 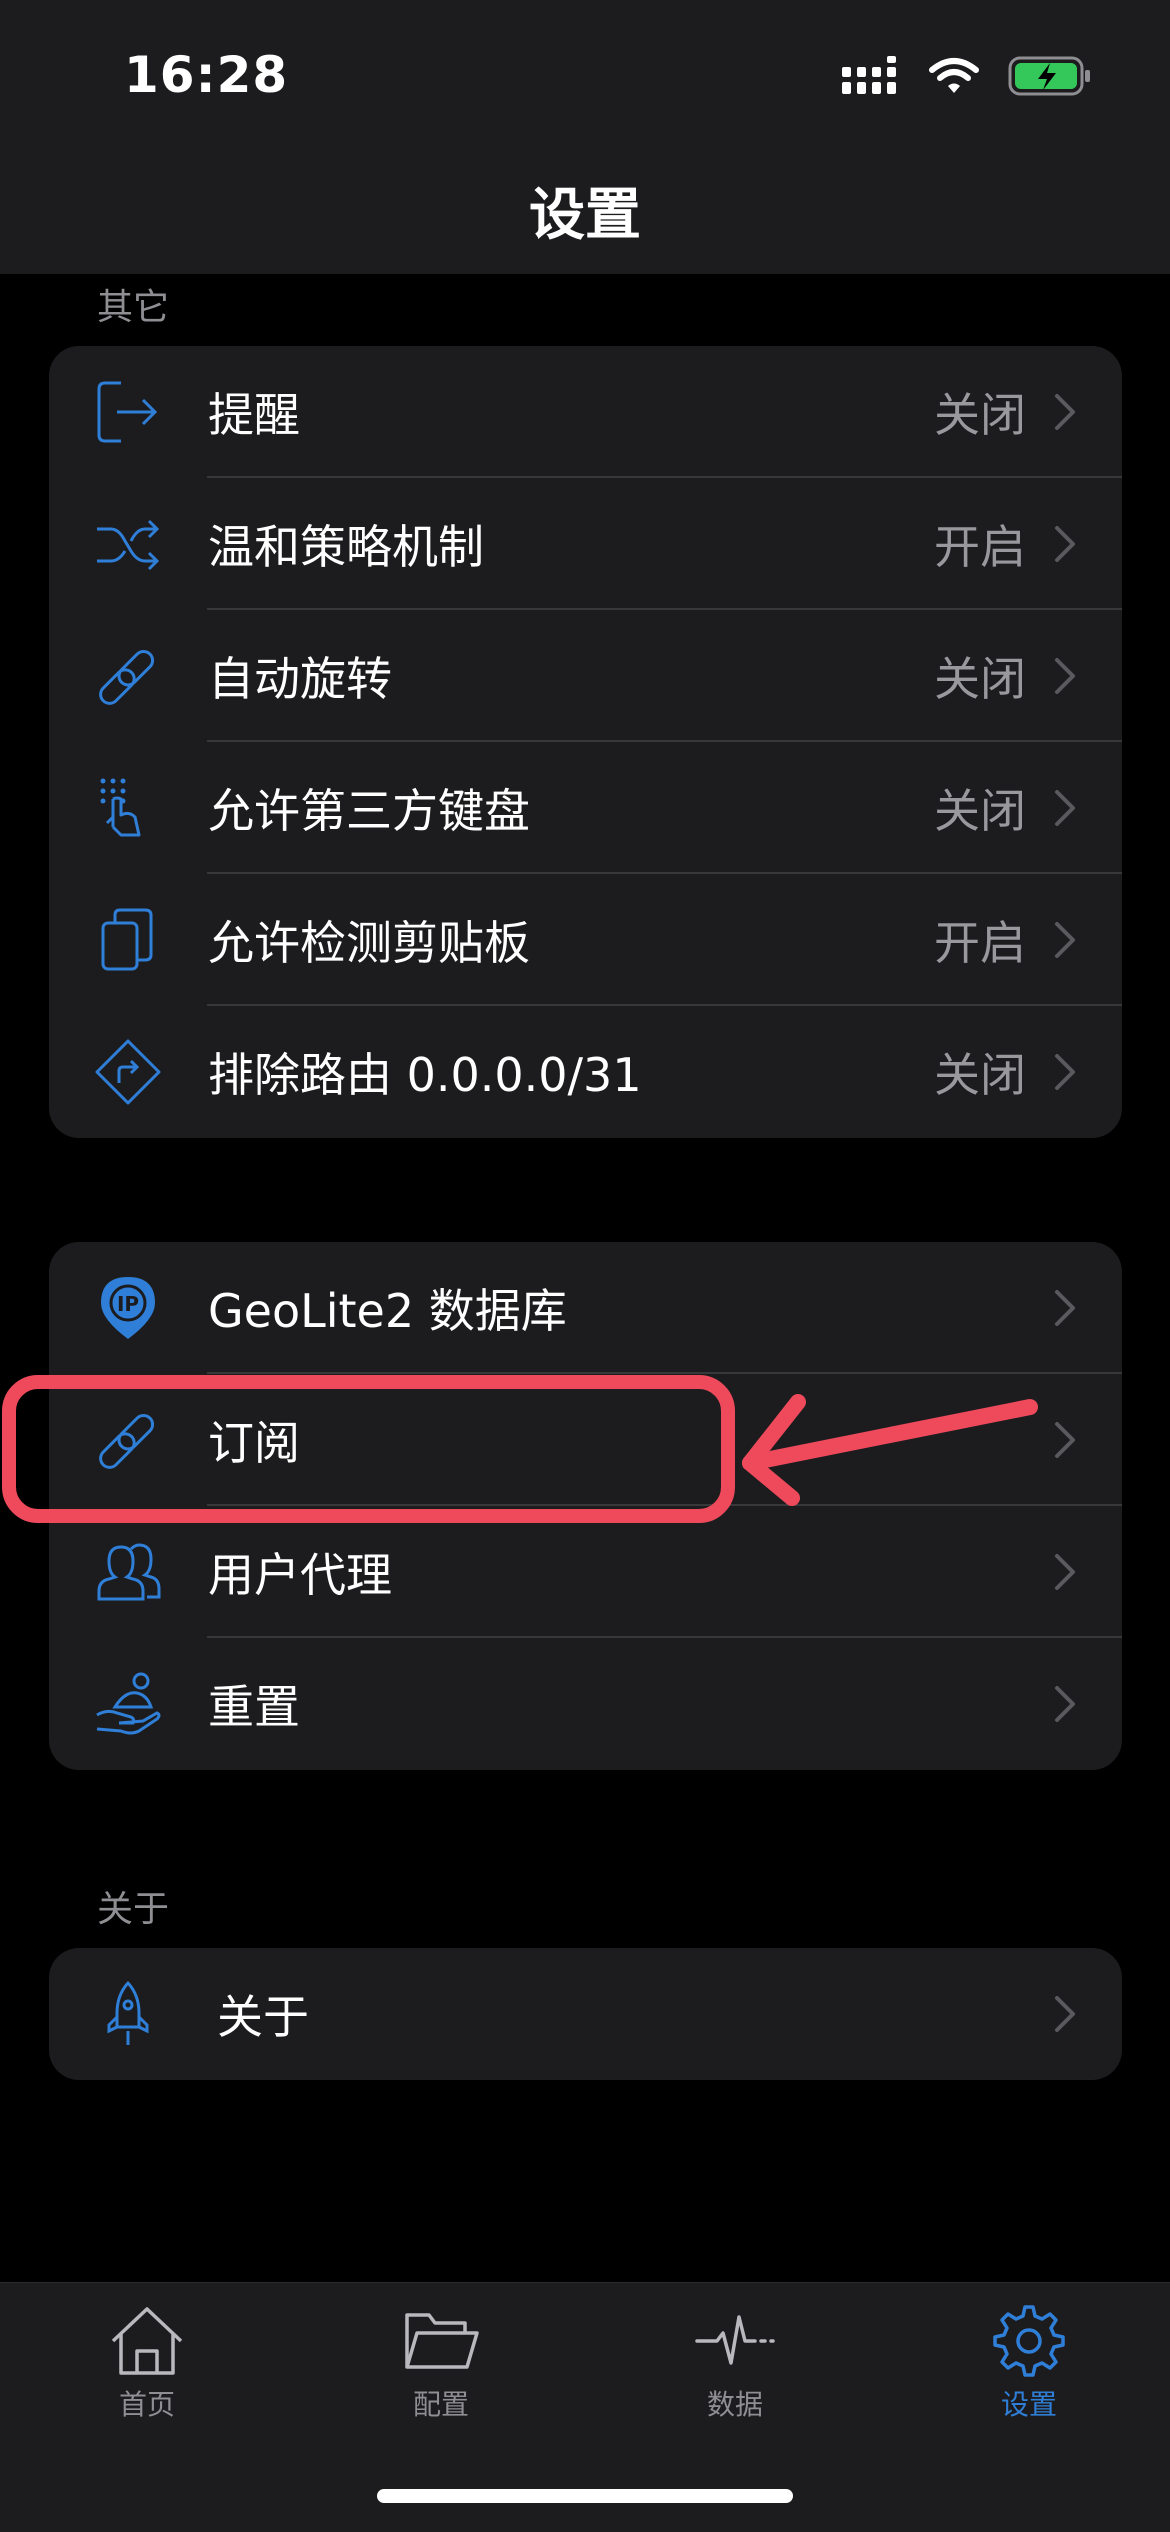 I want to click on row-exclude-route: 排除路由 0.0.0.0/31 关闭, so click(x=585, y=1072).